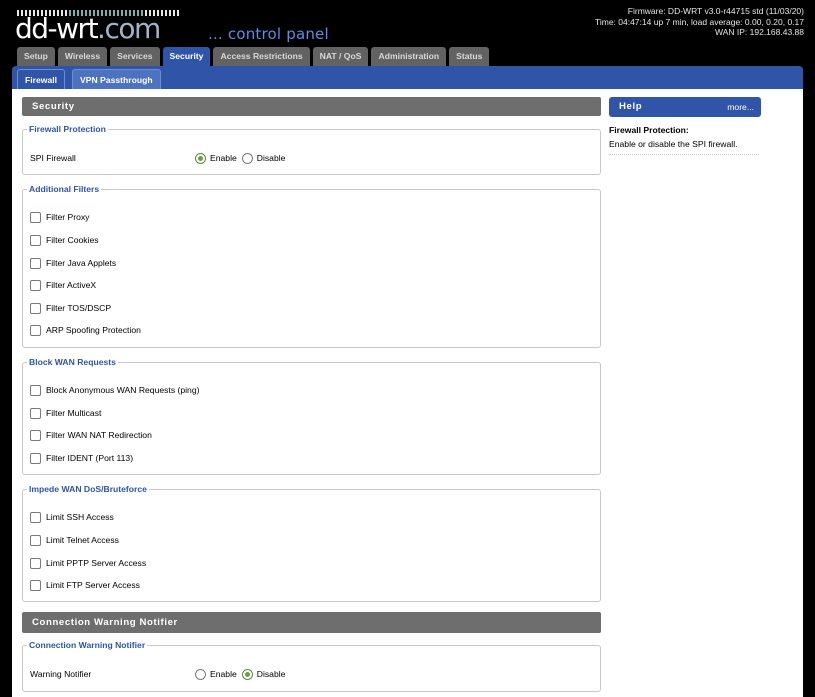  I want to click on help-text: Enable or disable the SPI firewall., so click(684, 147).